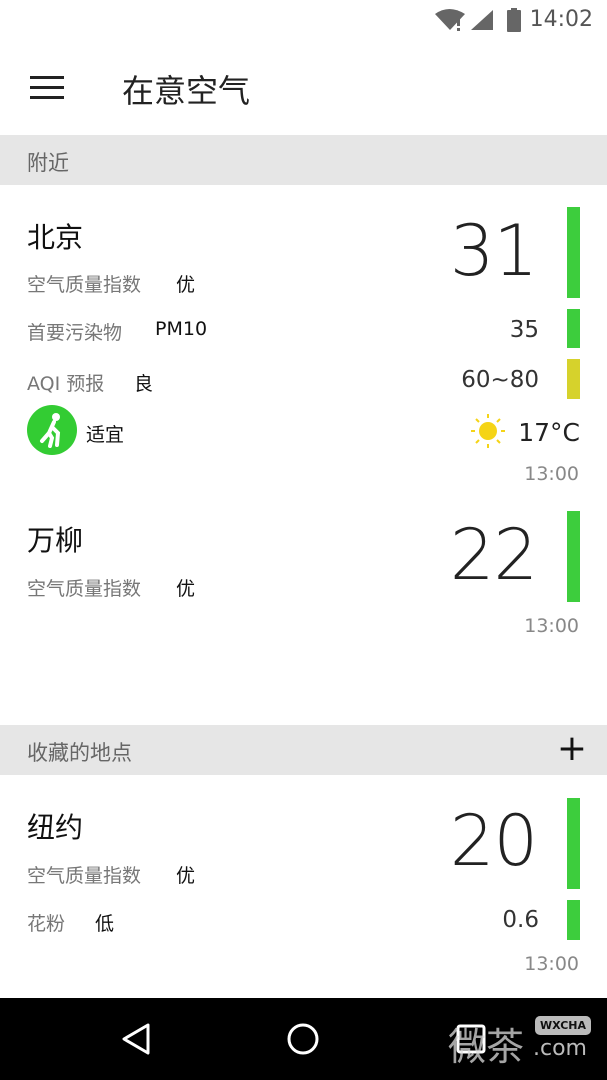  Describe the element at coordinates (105, 435) in the screenshot. I see `activity-label: 适宜` at that location.